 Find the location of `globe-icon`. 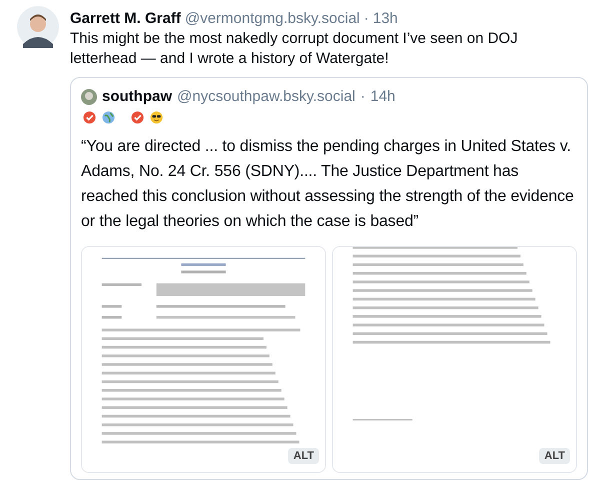

globe-icon is located at coordinates (108, 117).